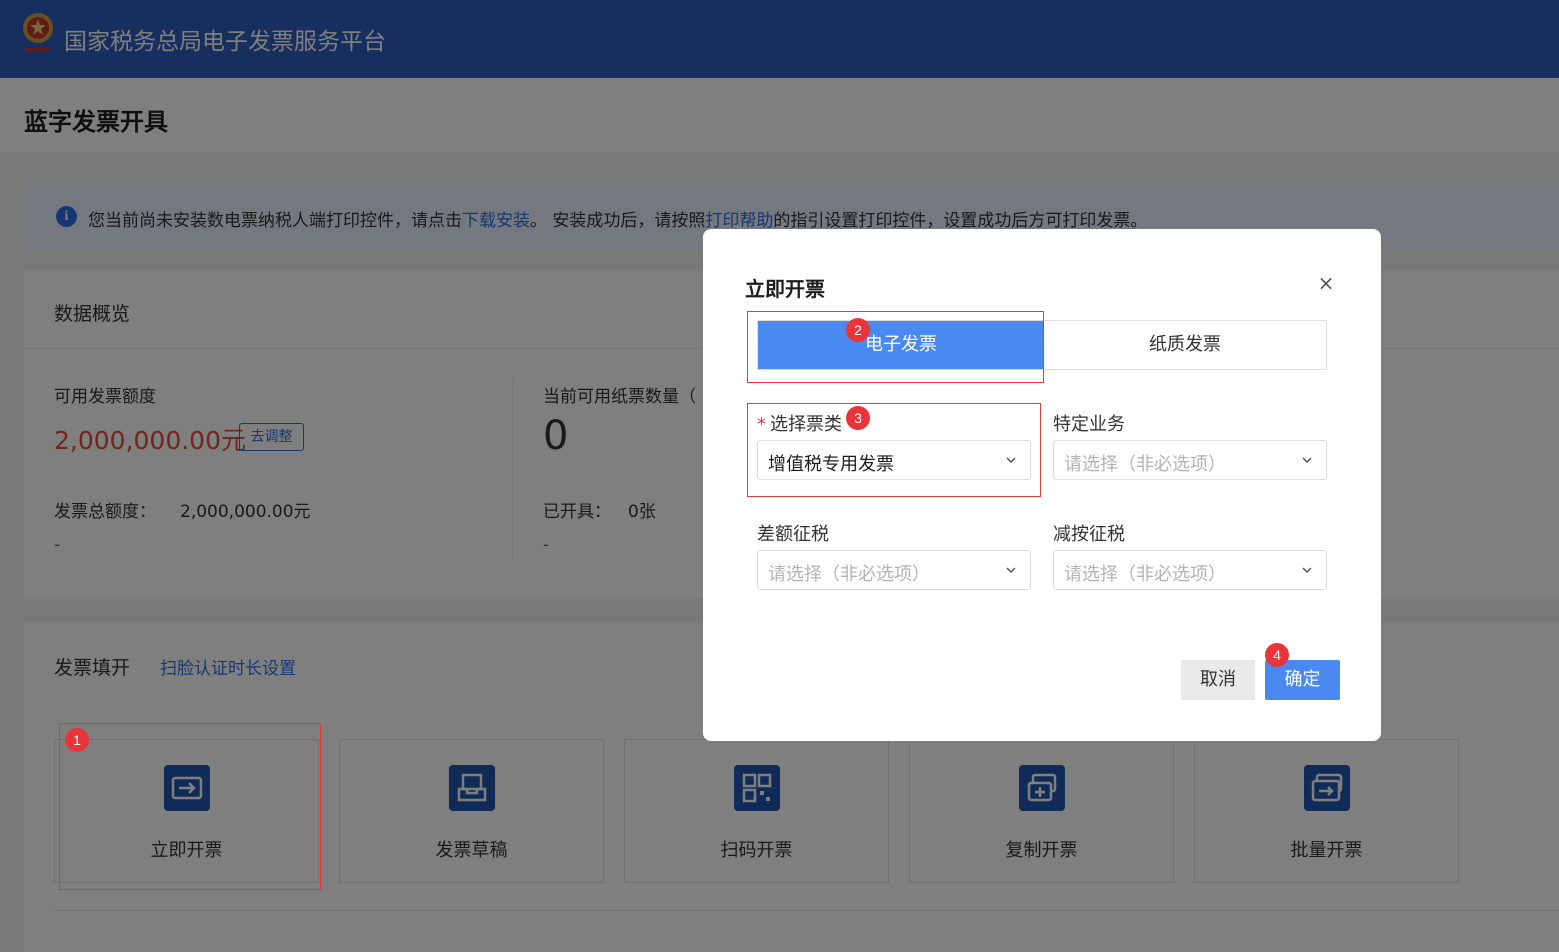 The image size is (1559, 952). What do you see at coordinates (1326, 283) in the screenshot?
I see `close-icon: ×` at bounding box center [1326, 283].